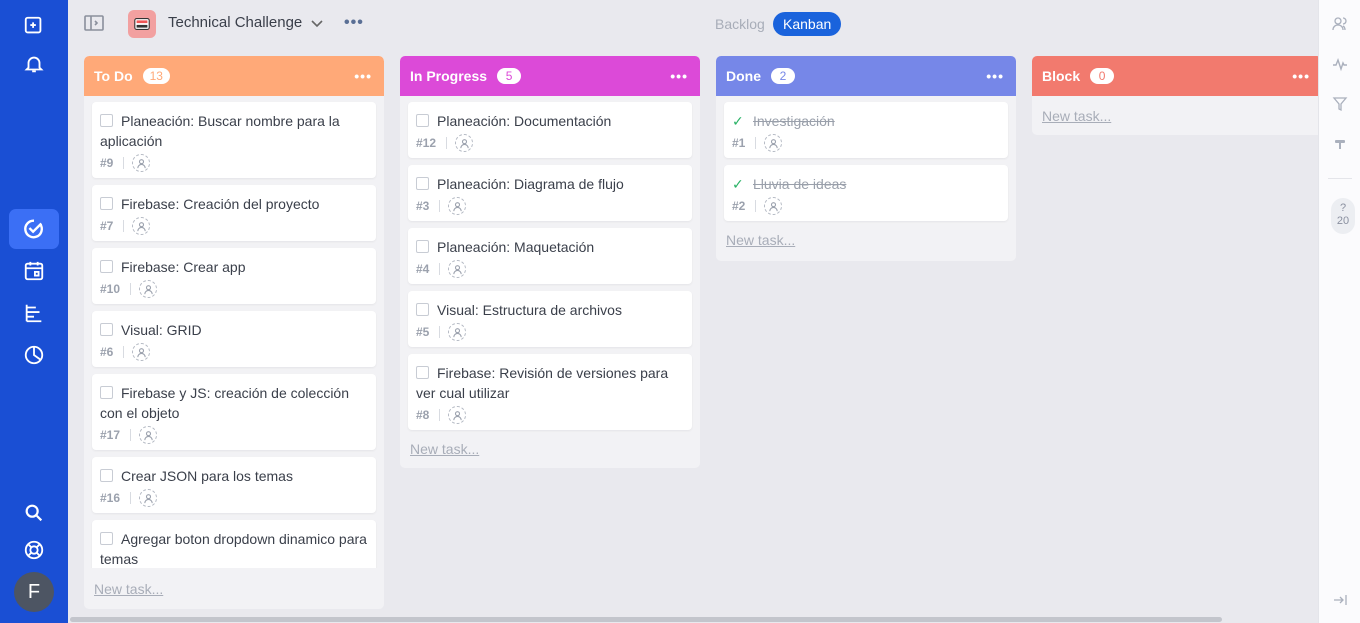 Image resolution: width=1360 pixels, height=623 pixels. I want to click on project-title: Technical Challenge, so click(235, 22).